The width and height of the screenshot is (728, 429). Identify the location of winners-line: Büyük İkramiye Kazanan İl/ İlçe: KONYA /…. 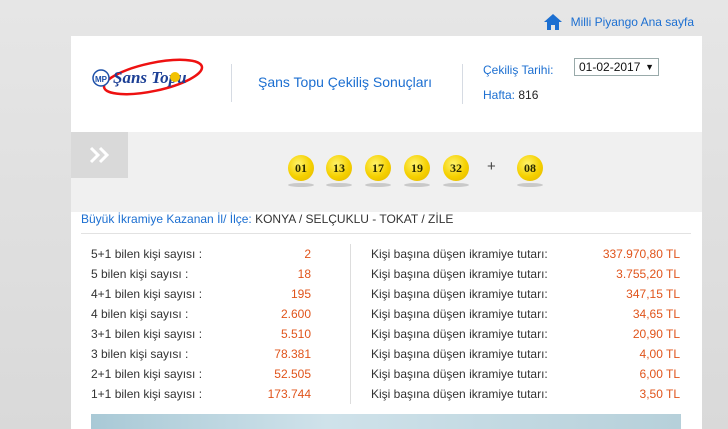
(267, 219).